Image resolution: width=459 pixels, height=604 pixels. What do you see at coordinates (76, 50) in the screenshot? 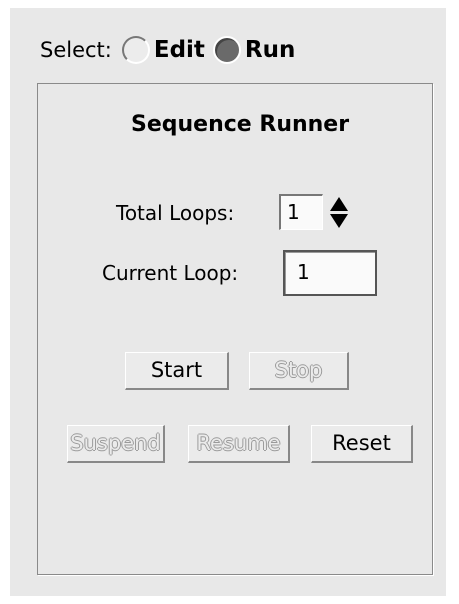
I see `select-label: Select:` at bounding box center [76, 50].